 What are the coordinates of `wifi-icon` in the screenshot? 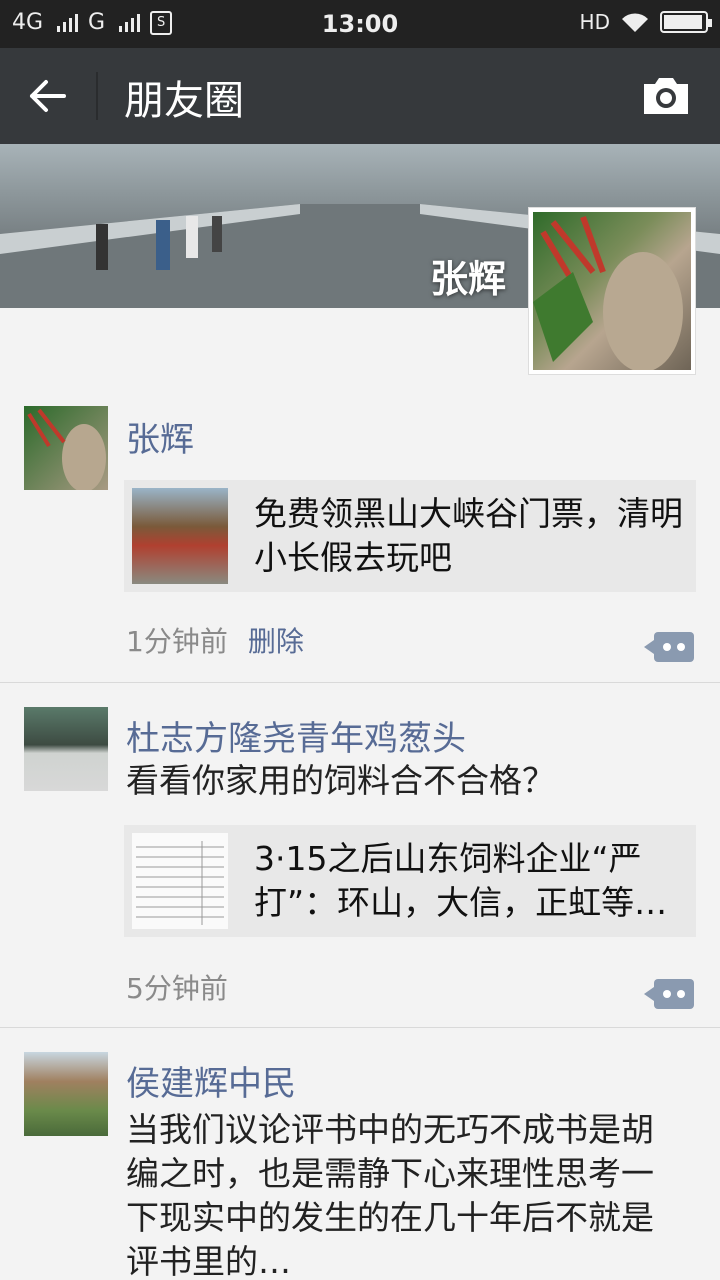 It's located at (635, 22).